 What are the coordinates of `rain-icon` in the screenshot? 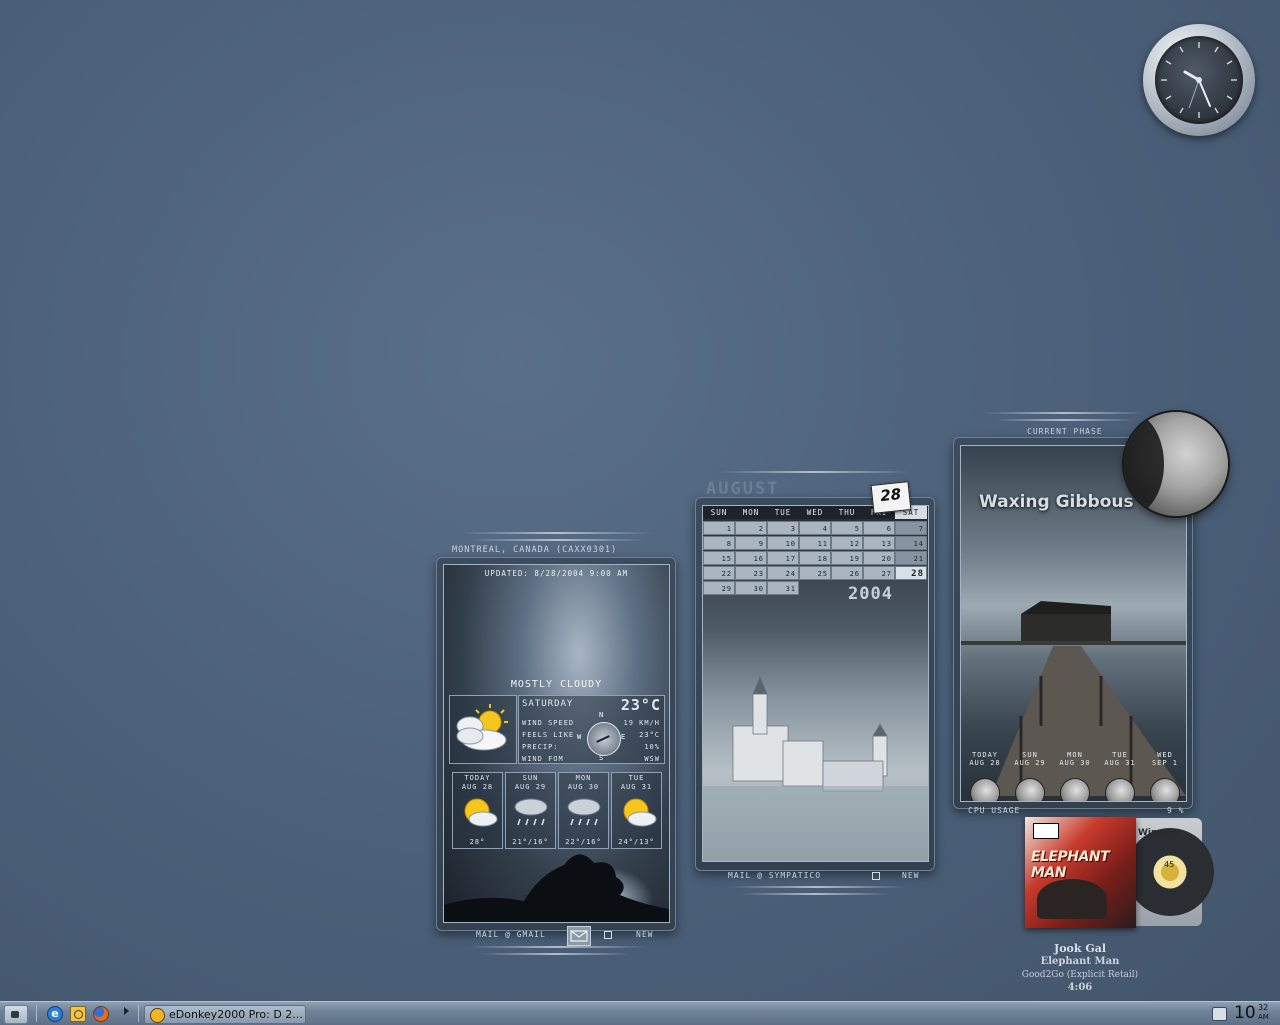 It's located at (531, 812).